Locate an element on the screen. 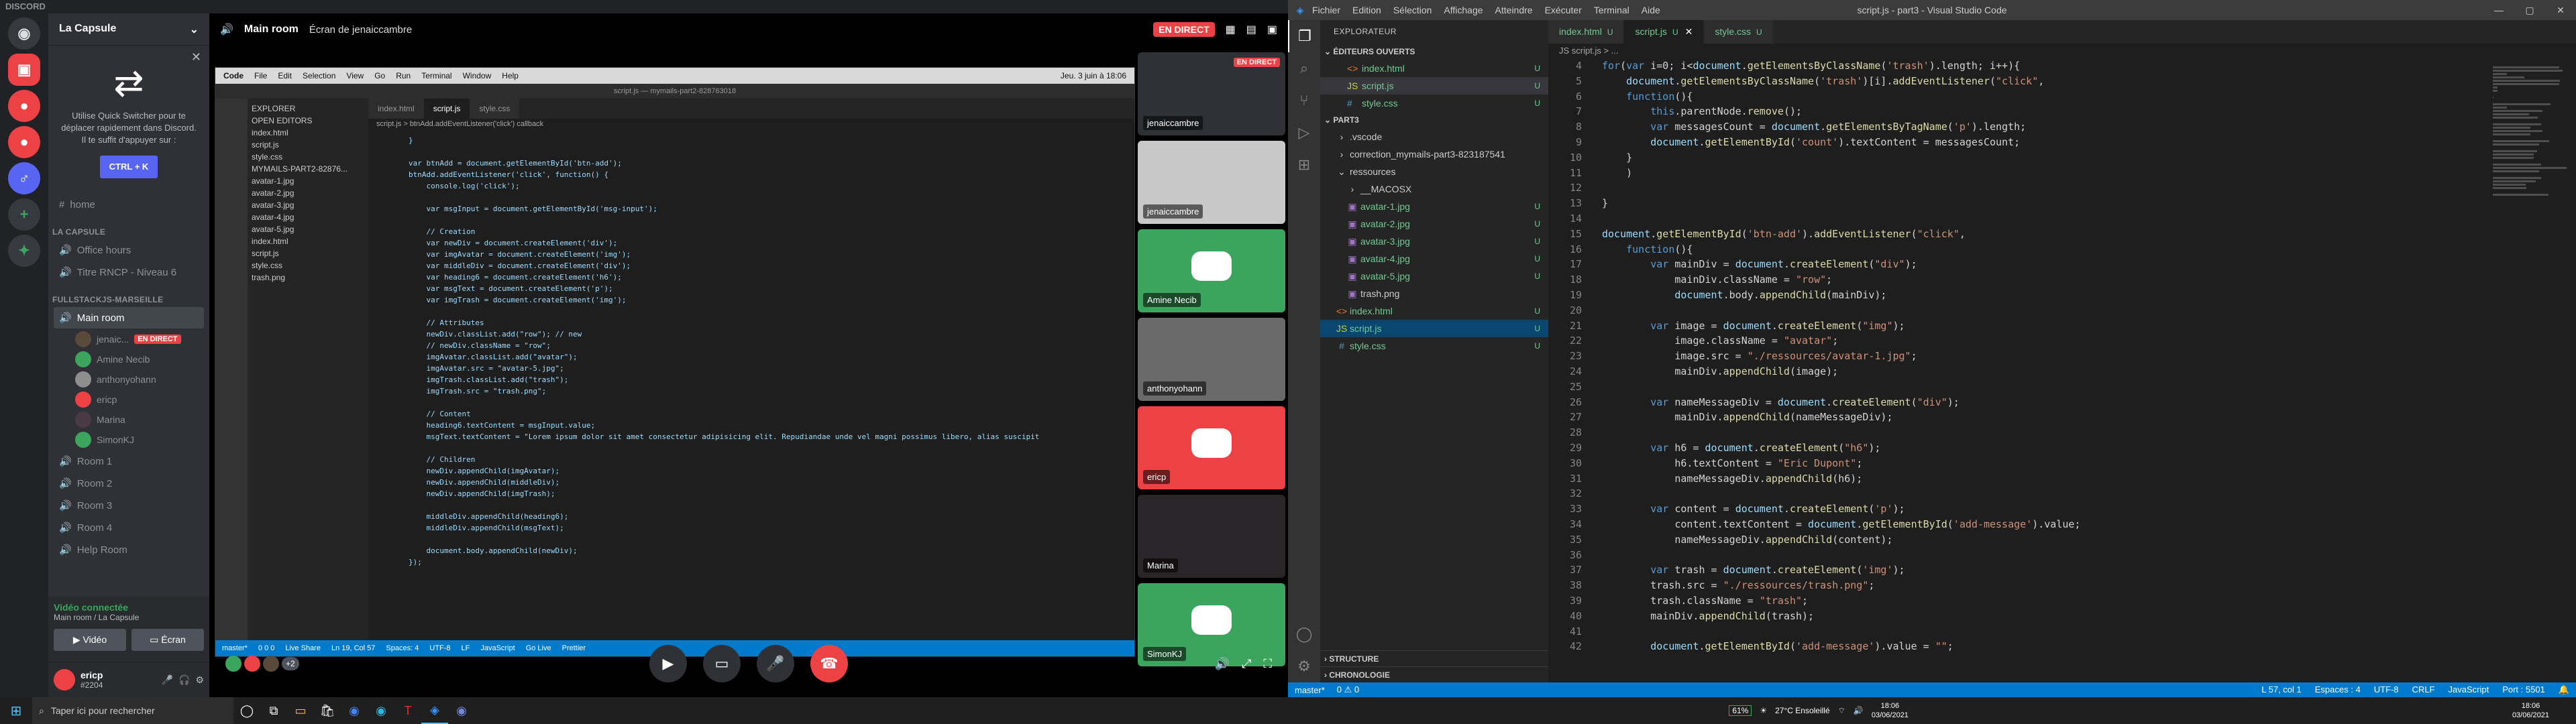 This screenshot has width=2576, height=724. open-editors-section: ⌄ ÉDITEURS OUVERTS is located at coordinates (1434, 52).